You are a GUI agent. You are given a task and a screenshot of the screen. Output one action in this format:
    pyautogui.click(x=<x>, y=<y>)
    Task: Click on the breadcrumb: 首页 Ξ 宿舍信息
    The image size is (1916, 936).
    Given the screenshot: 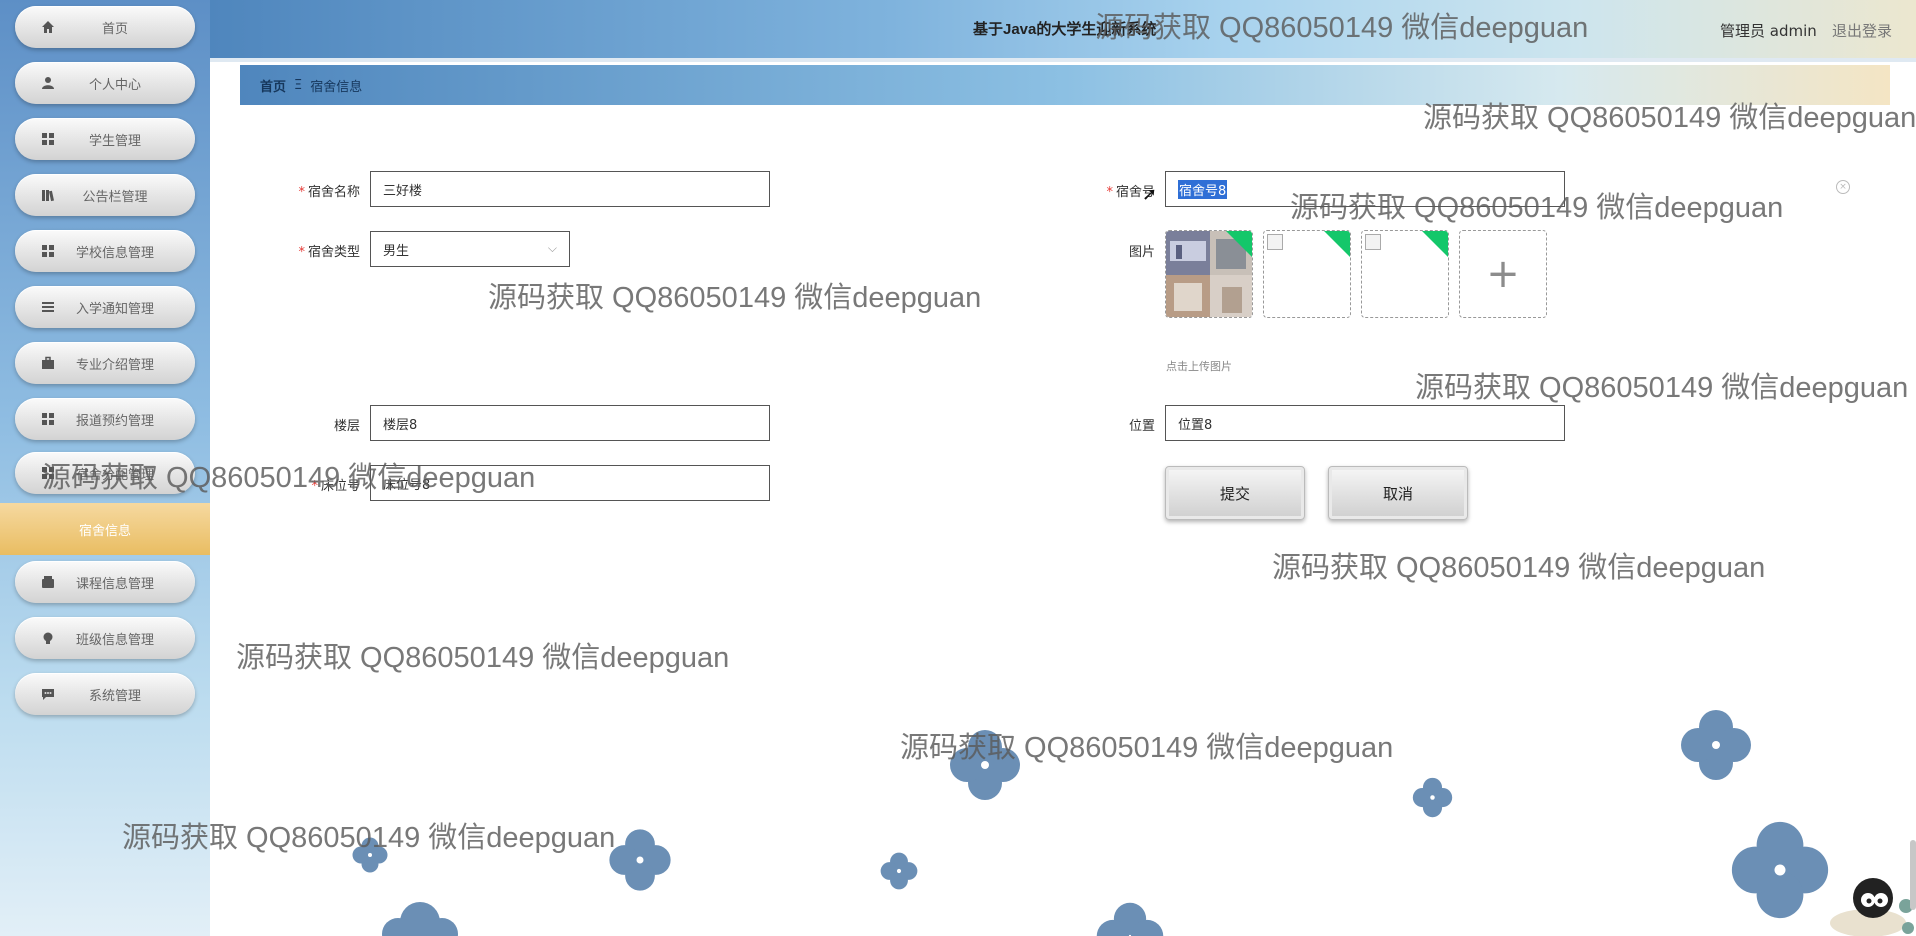 What is the action you would take?
    pyautogui.click(x=1065, y=85)
    